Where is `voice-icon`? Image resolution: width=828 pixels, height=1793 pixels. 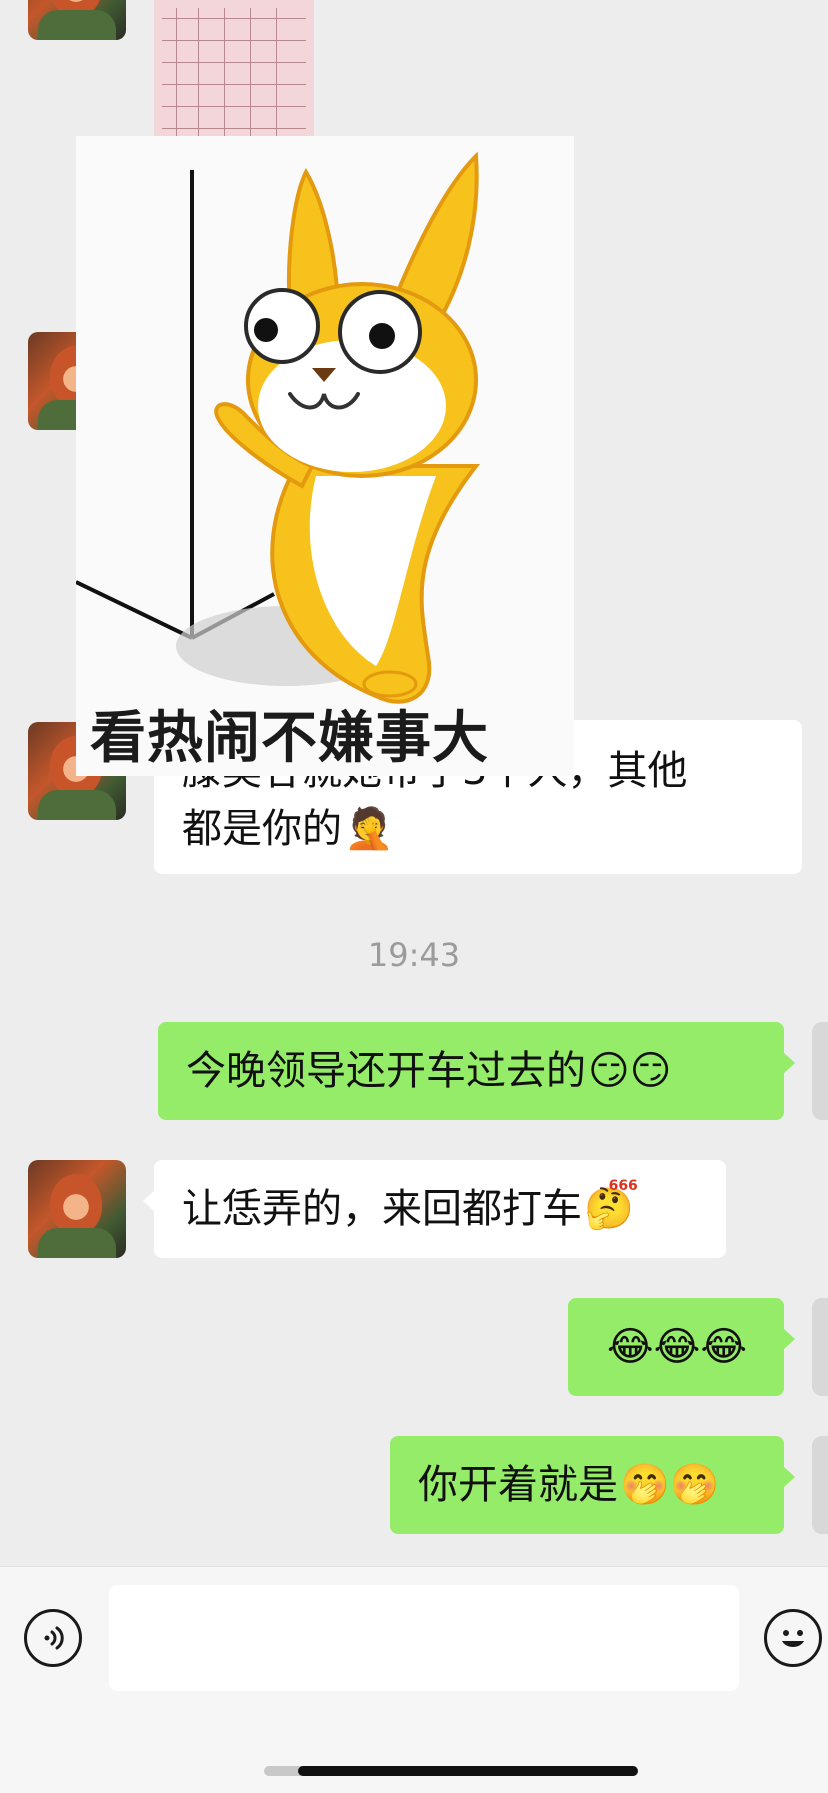 voice-icon is located at coordinates (54, 1638).